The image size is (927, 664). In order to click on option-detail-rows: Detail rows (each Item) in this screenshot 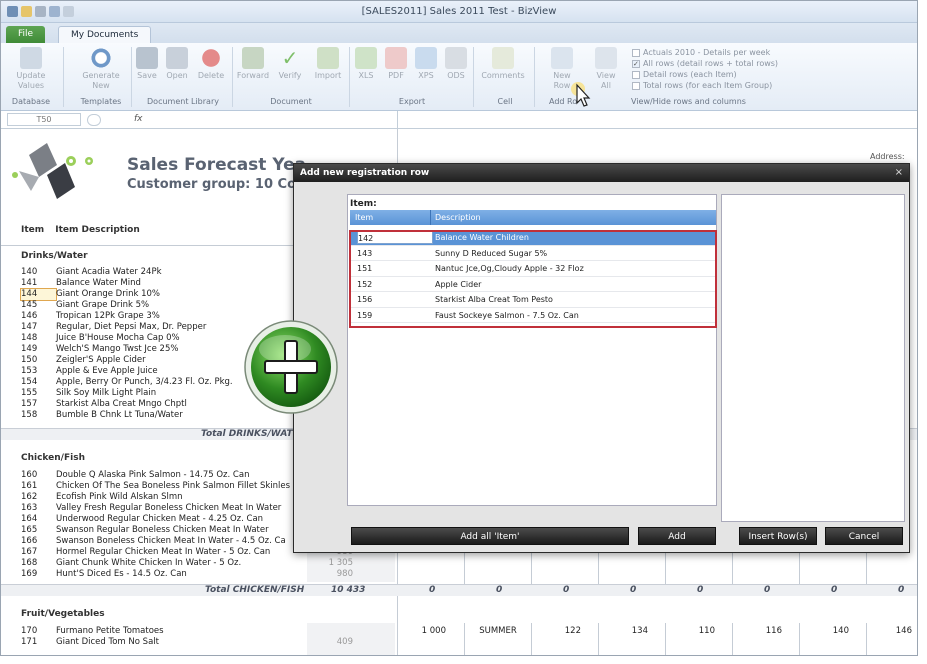, I will do `click(684, 74)`.